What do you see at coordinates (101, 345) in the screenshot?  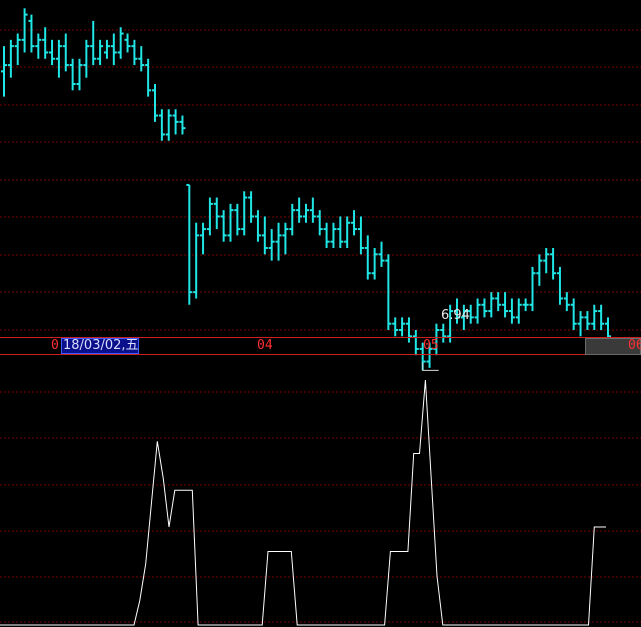 I see `cursor-date-label: 18/03/02,五` at bounding box center [101, 345].